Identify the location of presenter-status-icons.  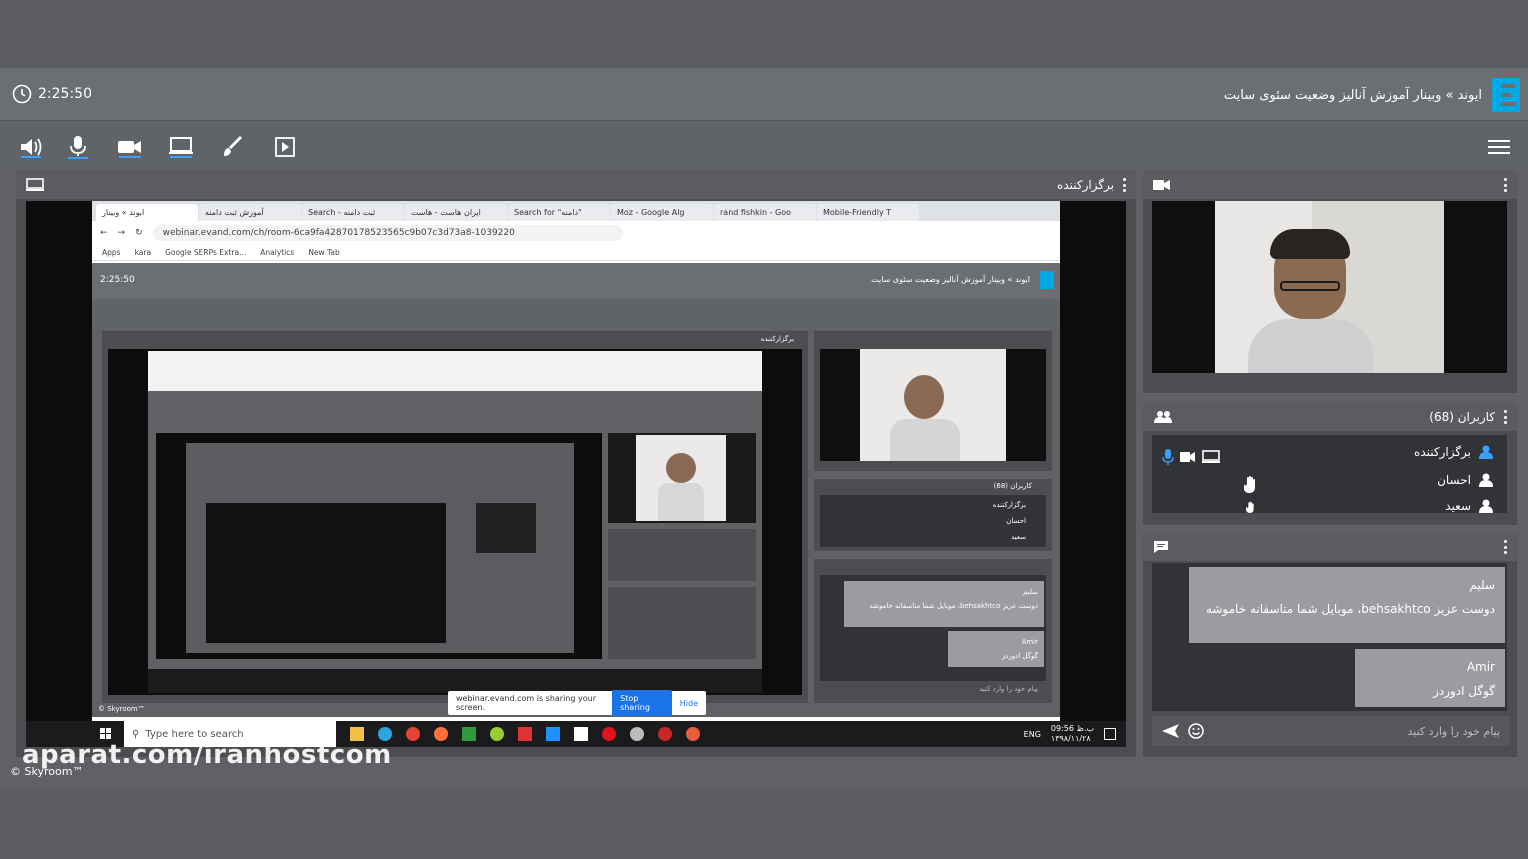
(1191, 457).